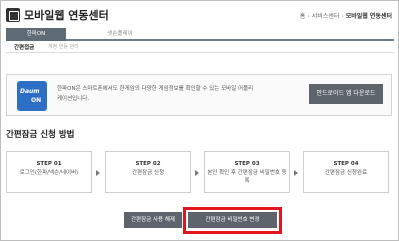  I want to click on step-card-1: STEP 01 로그인(한파/넥슨/네이버), so click(49, 172).